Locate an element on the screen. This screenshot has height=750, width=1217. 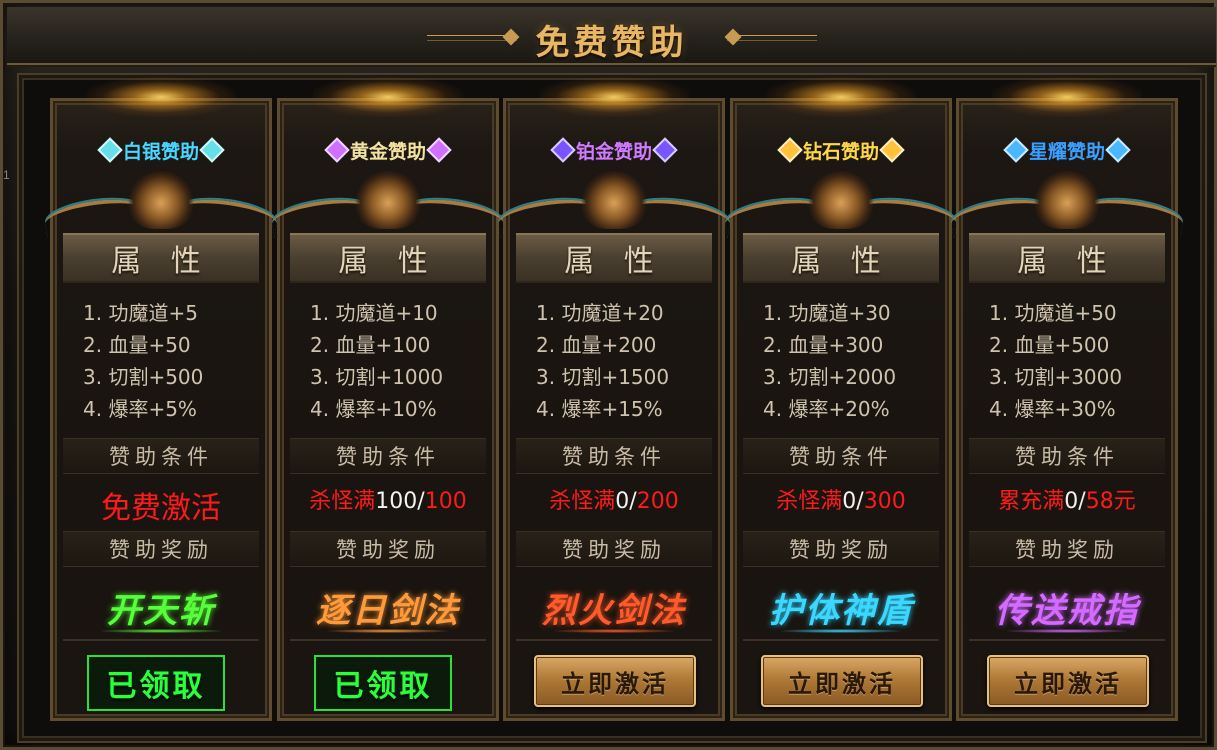
stat-item: 4. 爆率+5% is located at coordinates (140, 409).